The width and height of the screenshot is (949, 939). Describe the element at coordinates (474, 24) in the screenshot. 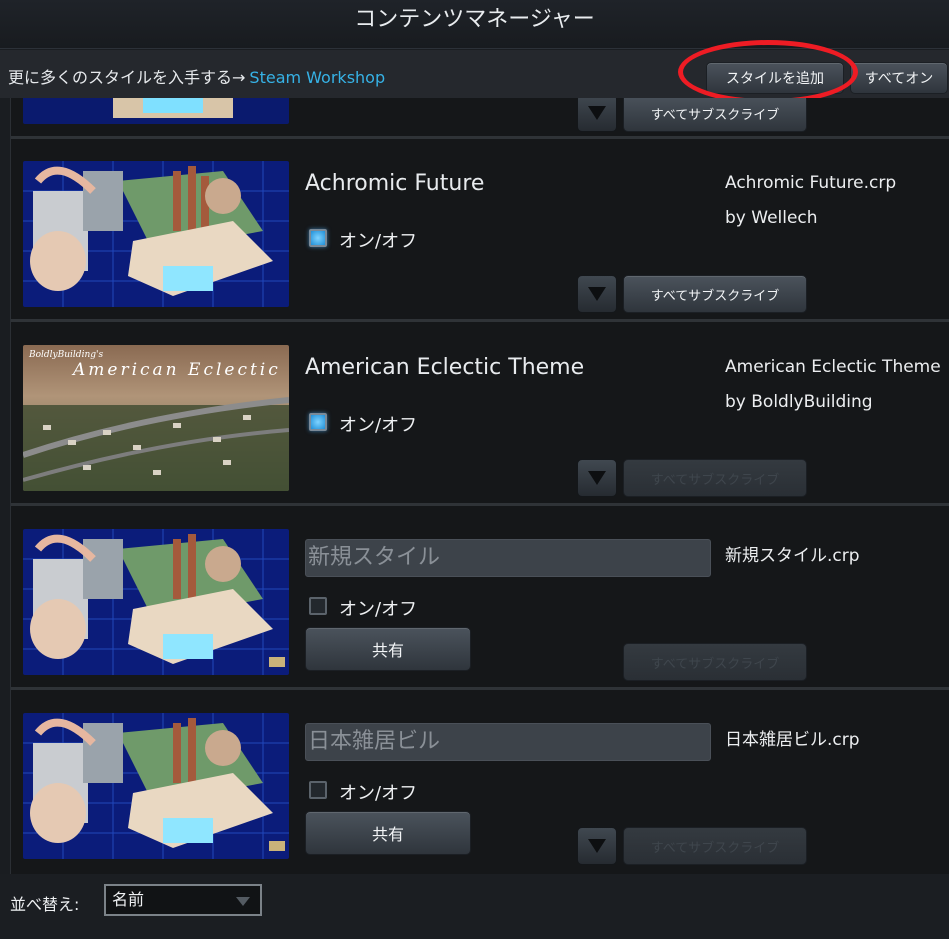

I see `window-title: コンテンツマネージャー` at that location.